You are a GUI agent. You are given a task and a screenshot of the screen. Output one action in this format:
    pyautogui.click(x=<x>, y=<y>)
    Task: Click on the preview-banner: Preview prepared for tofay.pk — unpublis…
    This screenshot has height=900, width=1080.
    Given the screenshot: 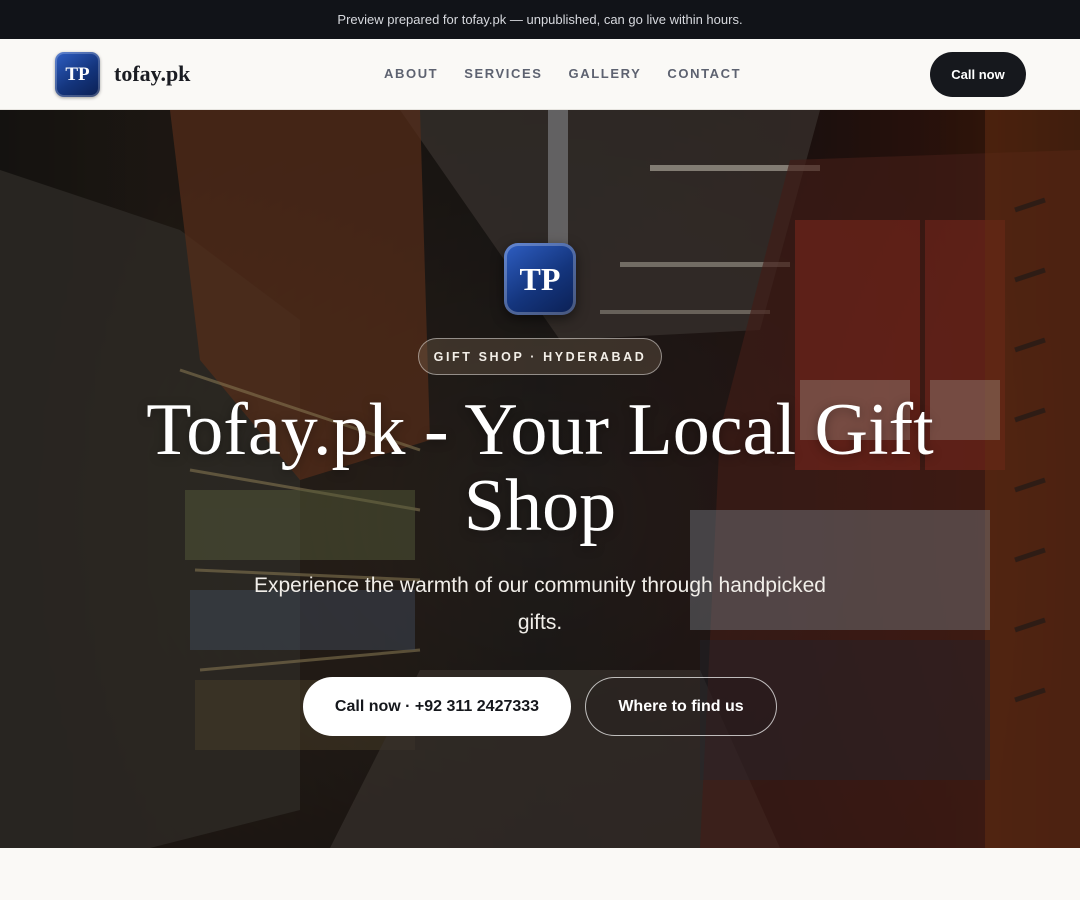 What is the action you would take?
    pyautogui.click(x=540, y=19)
    